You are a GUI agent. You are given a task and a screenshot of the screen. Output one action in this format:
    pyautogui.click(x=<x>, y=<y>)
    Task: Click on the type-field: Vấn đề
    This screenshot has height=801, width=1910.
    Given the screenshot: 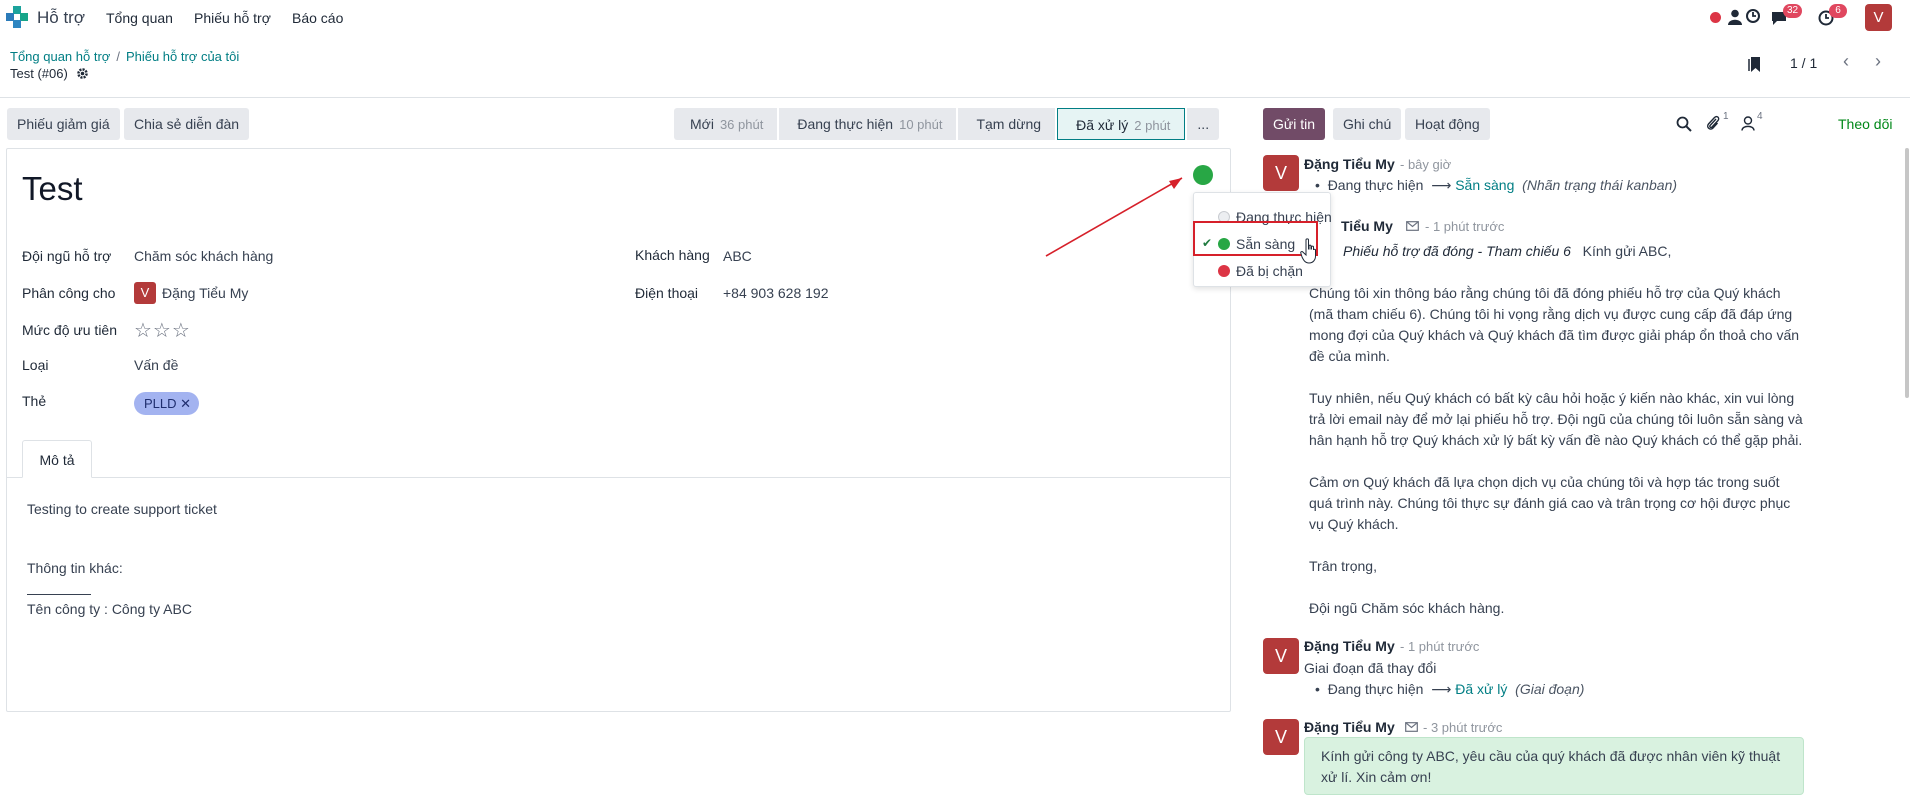 What is the action you would take?
    pyautogui.click(x=156, y=365)
    